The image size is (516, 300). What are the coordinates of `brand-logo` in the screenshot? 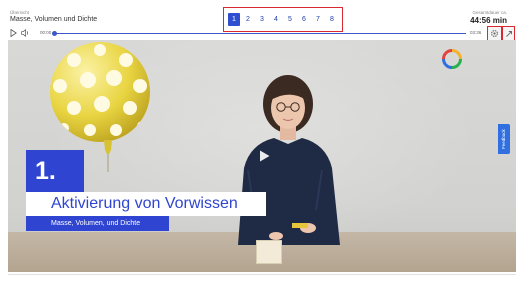 It's located at (452, 59).